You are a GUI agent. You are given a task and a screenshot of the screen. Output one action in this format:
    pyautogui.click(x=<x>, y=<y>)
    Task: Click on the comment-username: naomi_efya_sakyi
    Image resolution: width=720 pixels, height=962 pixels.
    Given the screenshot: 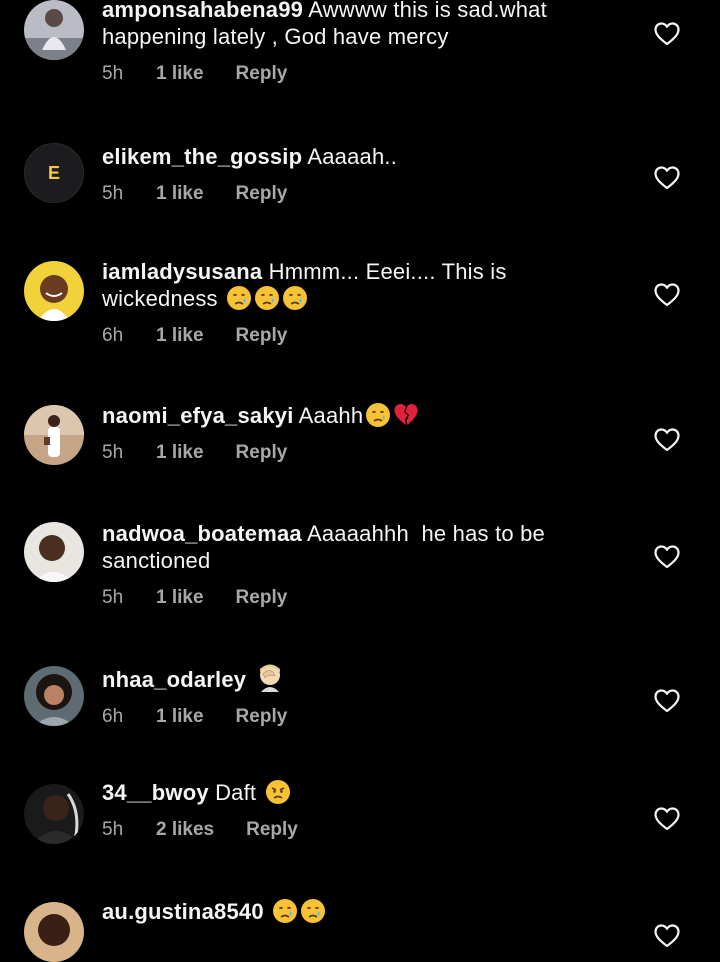 What is the action you would take?
    pyautogui.click(x=198, y=415)
    